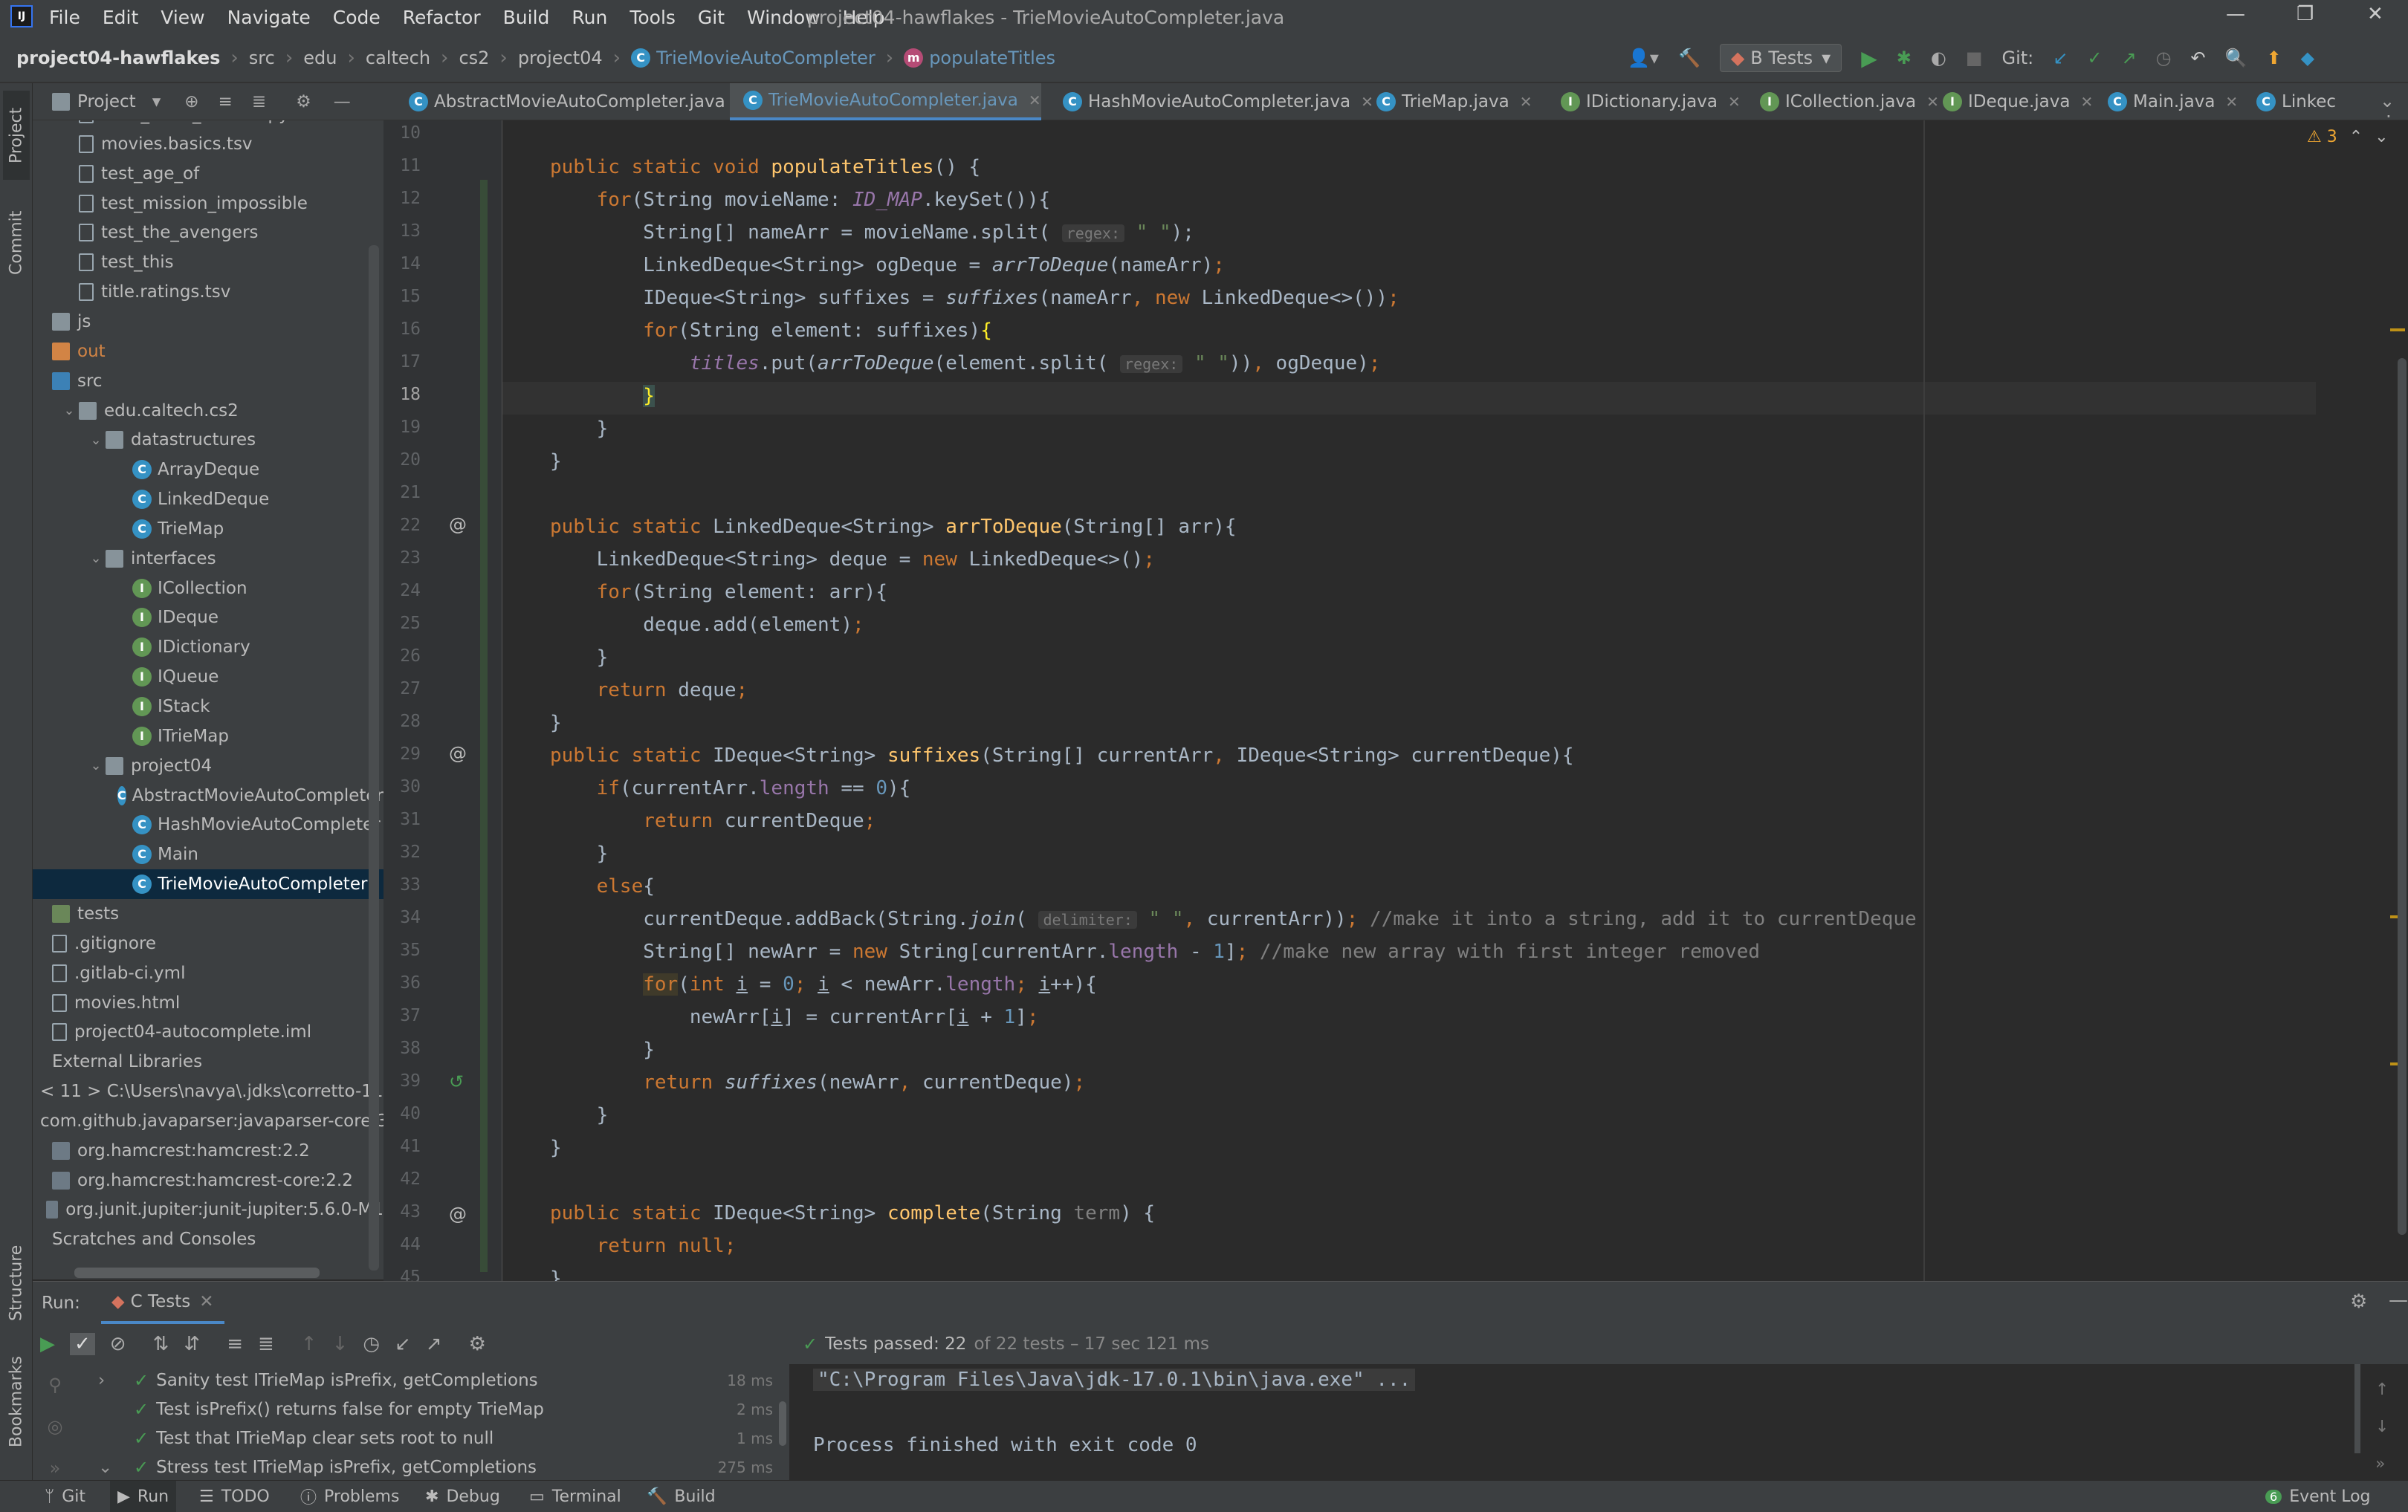 The image size is (2408, 1512). What do you see at coordinates (1447, 101) in the screenshot?
I see `editor-tab: C TrieMap.java ✕` at bounding box center [1447, 101].